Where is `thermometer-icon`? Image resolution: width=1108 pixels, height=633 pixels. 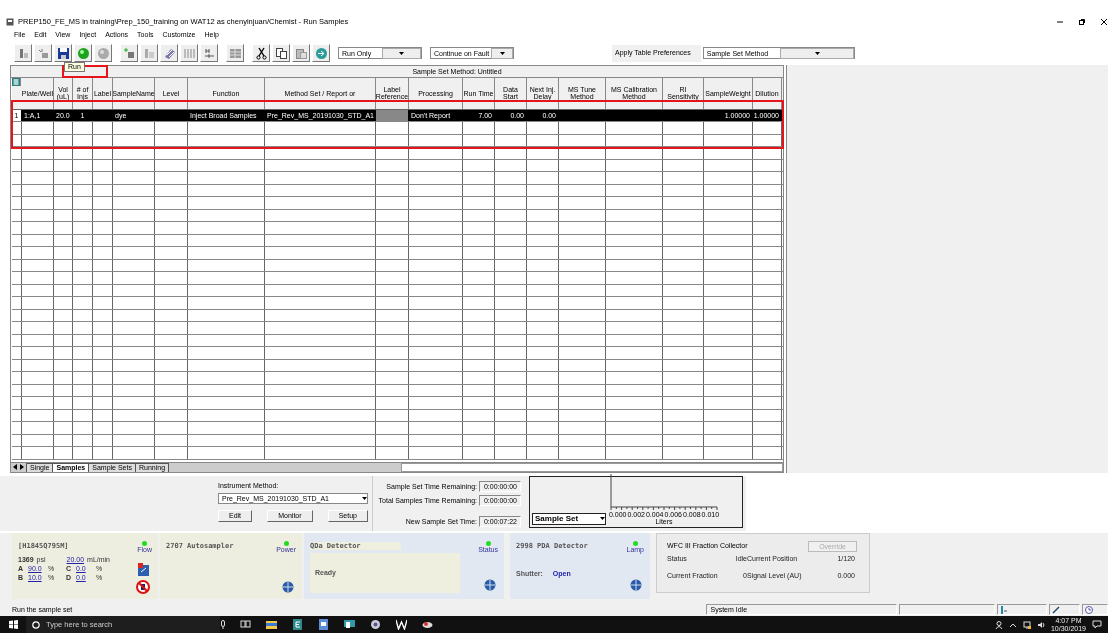 thermometer-icon is located at coordinates (1004, 609).